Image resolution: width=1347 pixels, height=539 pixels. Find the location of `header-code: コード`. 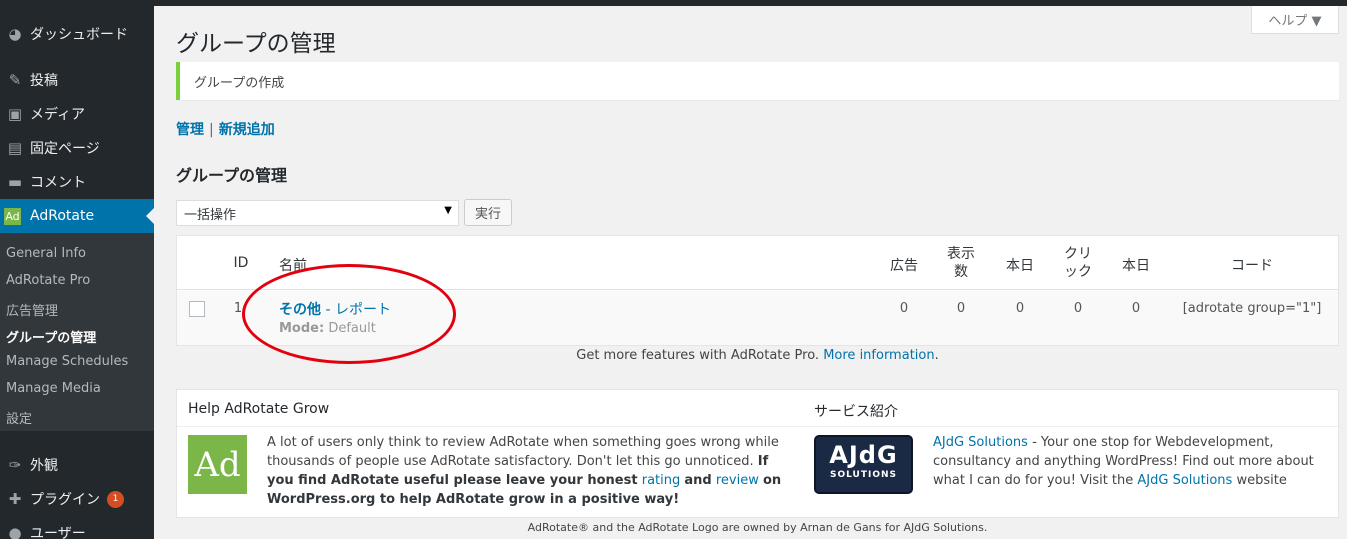

header-code: コード is located at coordinates (1252, 266).